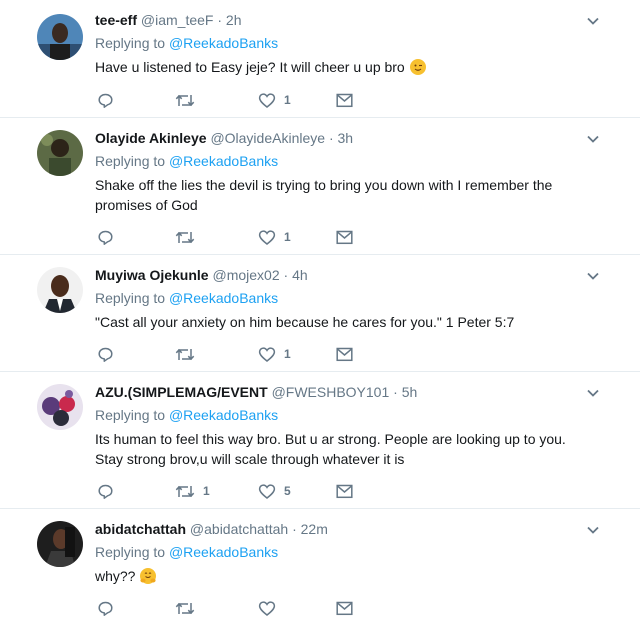  I want to click on author-name: abidatchattah, so click(140, 529).